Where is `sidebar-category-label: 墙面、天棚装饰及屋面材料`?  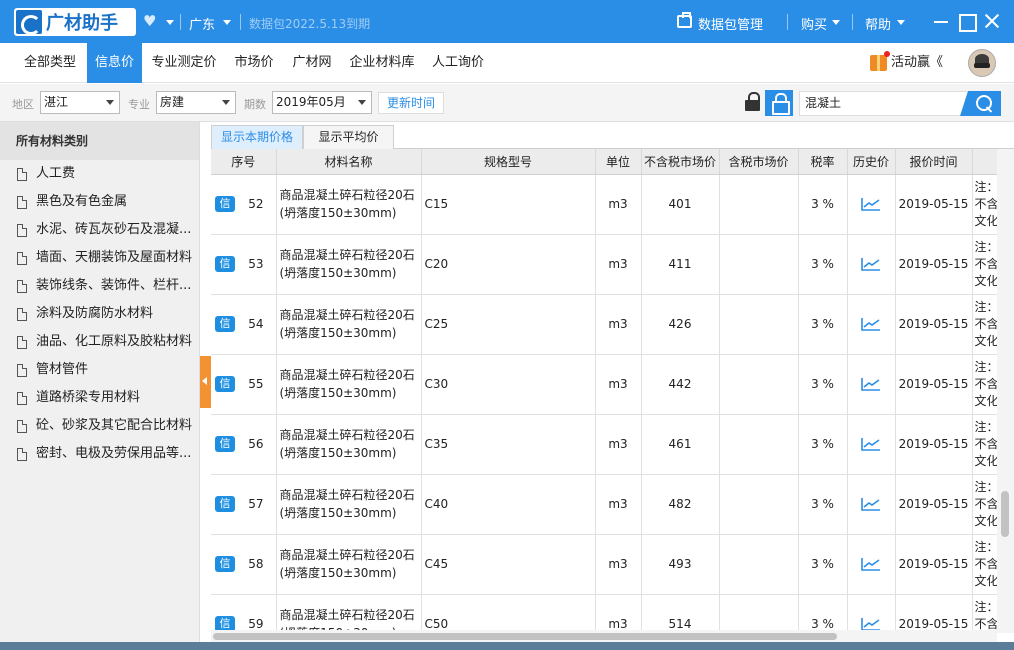
sidebar-category-label: 墙面、天棚装饰及屋面材料 is located at coordinates (114, 257).